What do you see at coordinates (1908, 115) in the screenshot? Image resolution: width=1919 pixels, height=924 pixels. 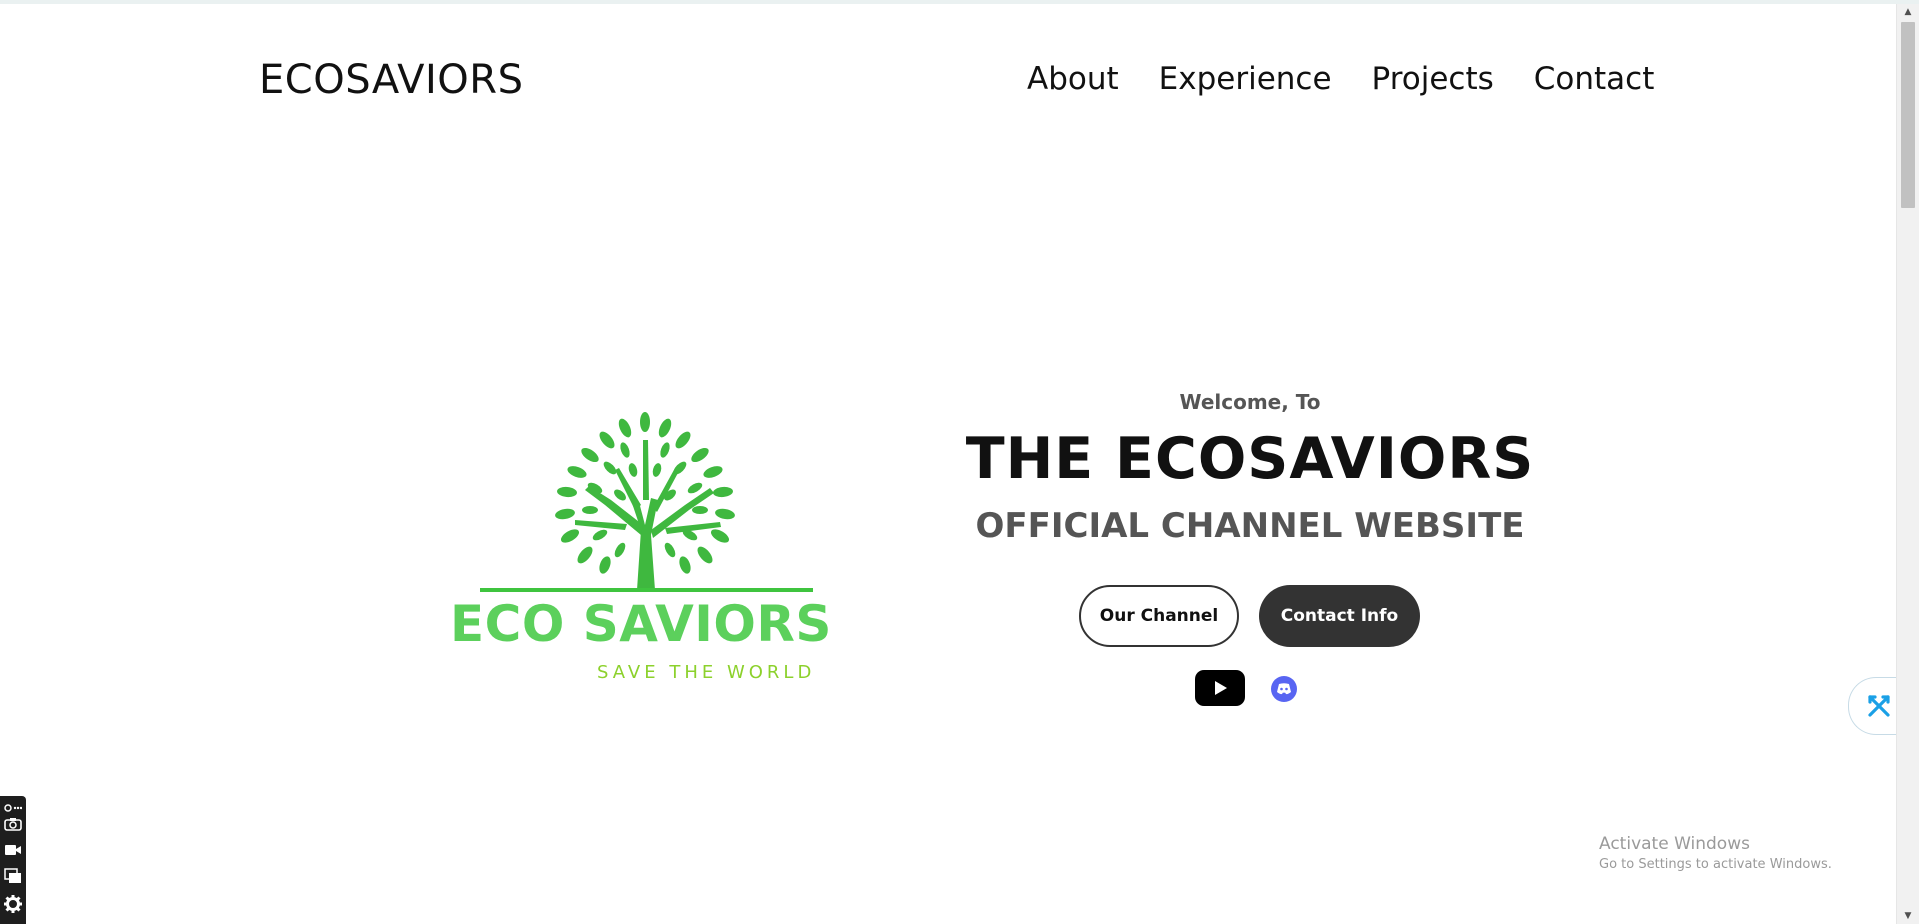 I see `scroll-thumb` at bounding box center [1908, 115].